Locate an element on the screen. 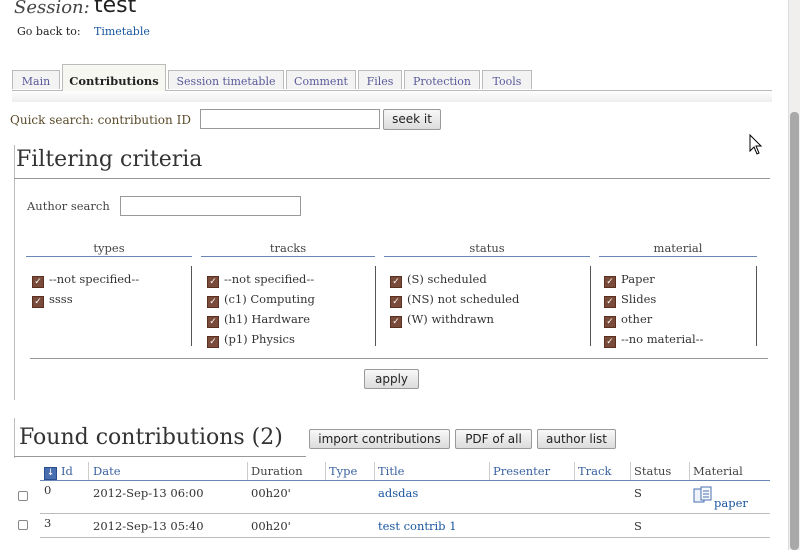  contribution-id: 0 is located at coordinates (48, 490).